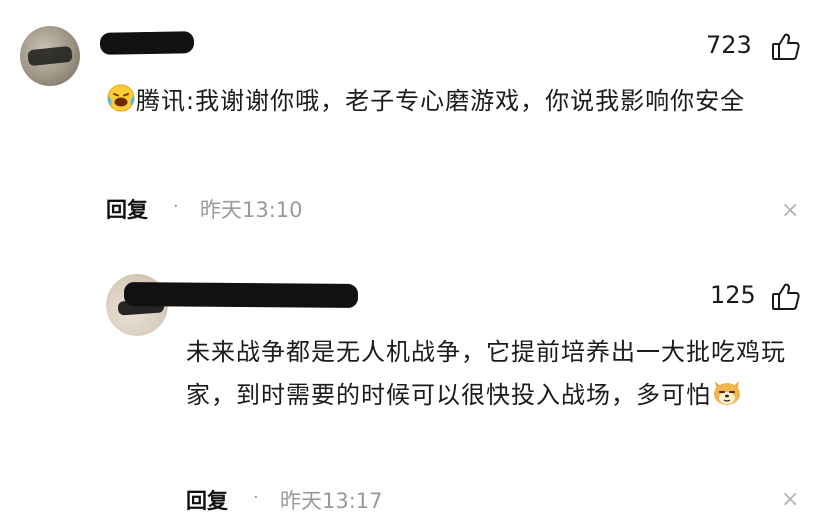 The width and height of the screenshot is (824, 526). I want to click on shiba-dog-face-icon, so click(727, 399).